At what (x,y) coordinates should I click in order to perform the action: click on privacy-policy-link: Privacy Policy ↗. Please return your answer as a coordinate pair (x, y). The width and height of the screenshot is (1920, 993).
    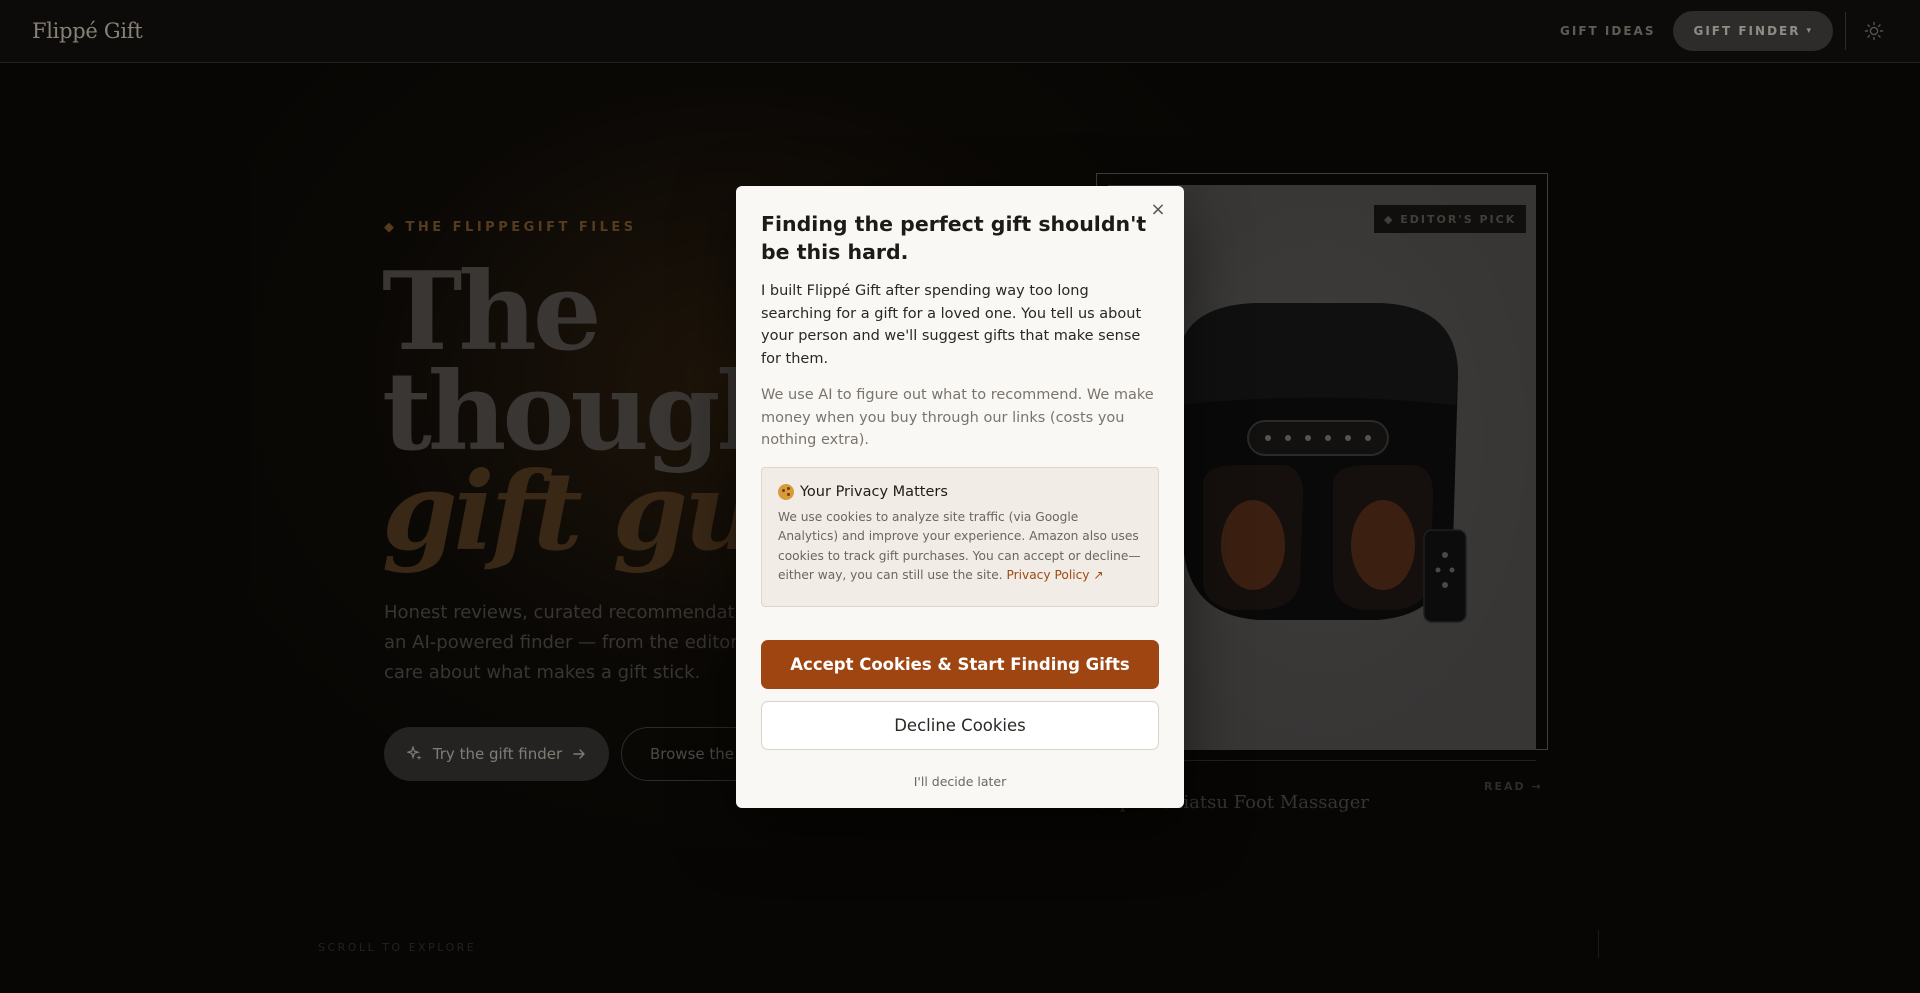
    Looking at the image, I should click on (1054, 575).